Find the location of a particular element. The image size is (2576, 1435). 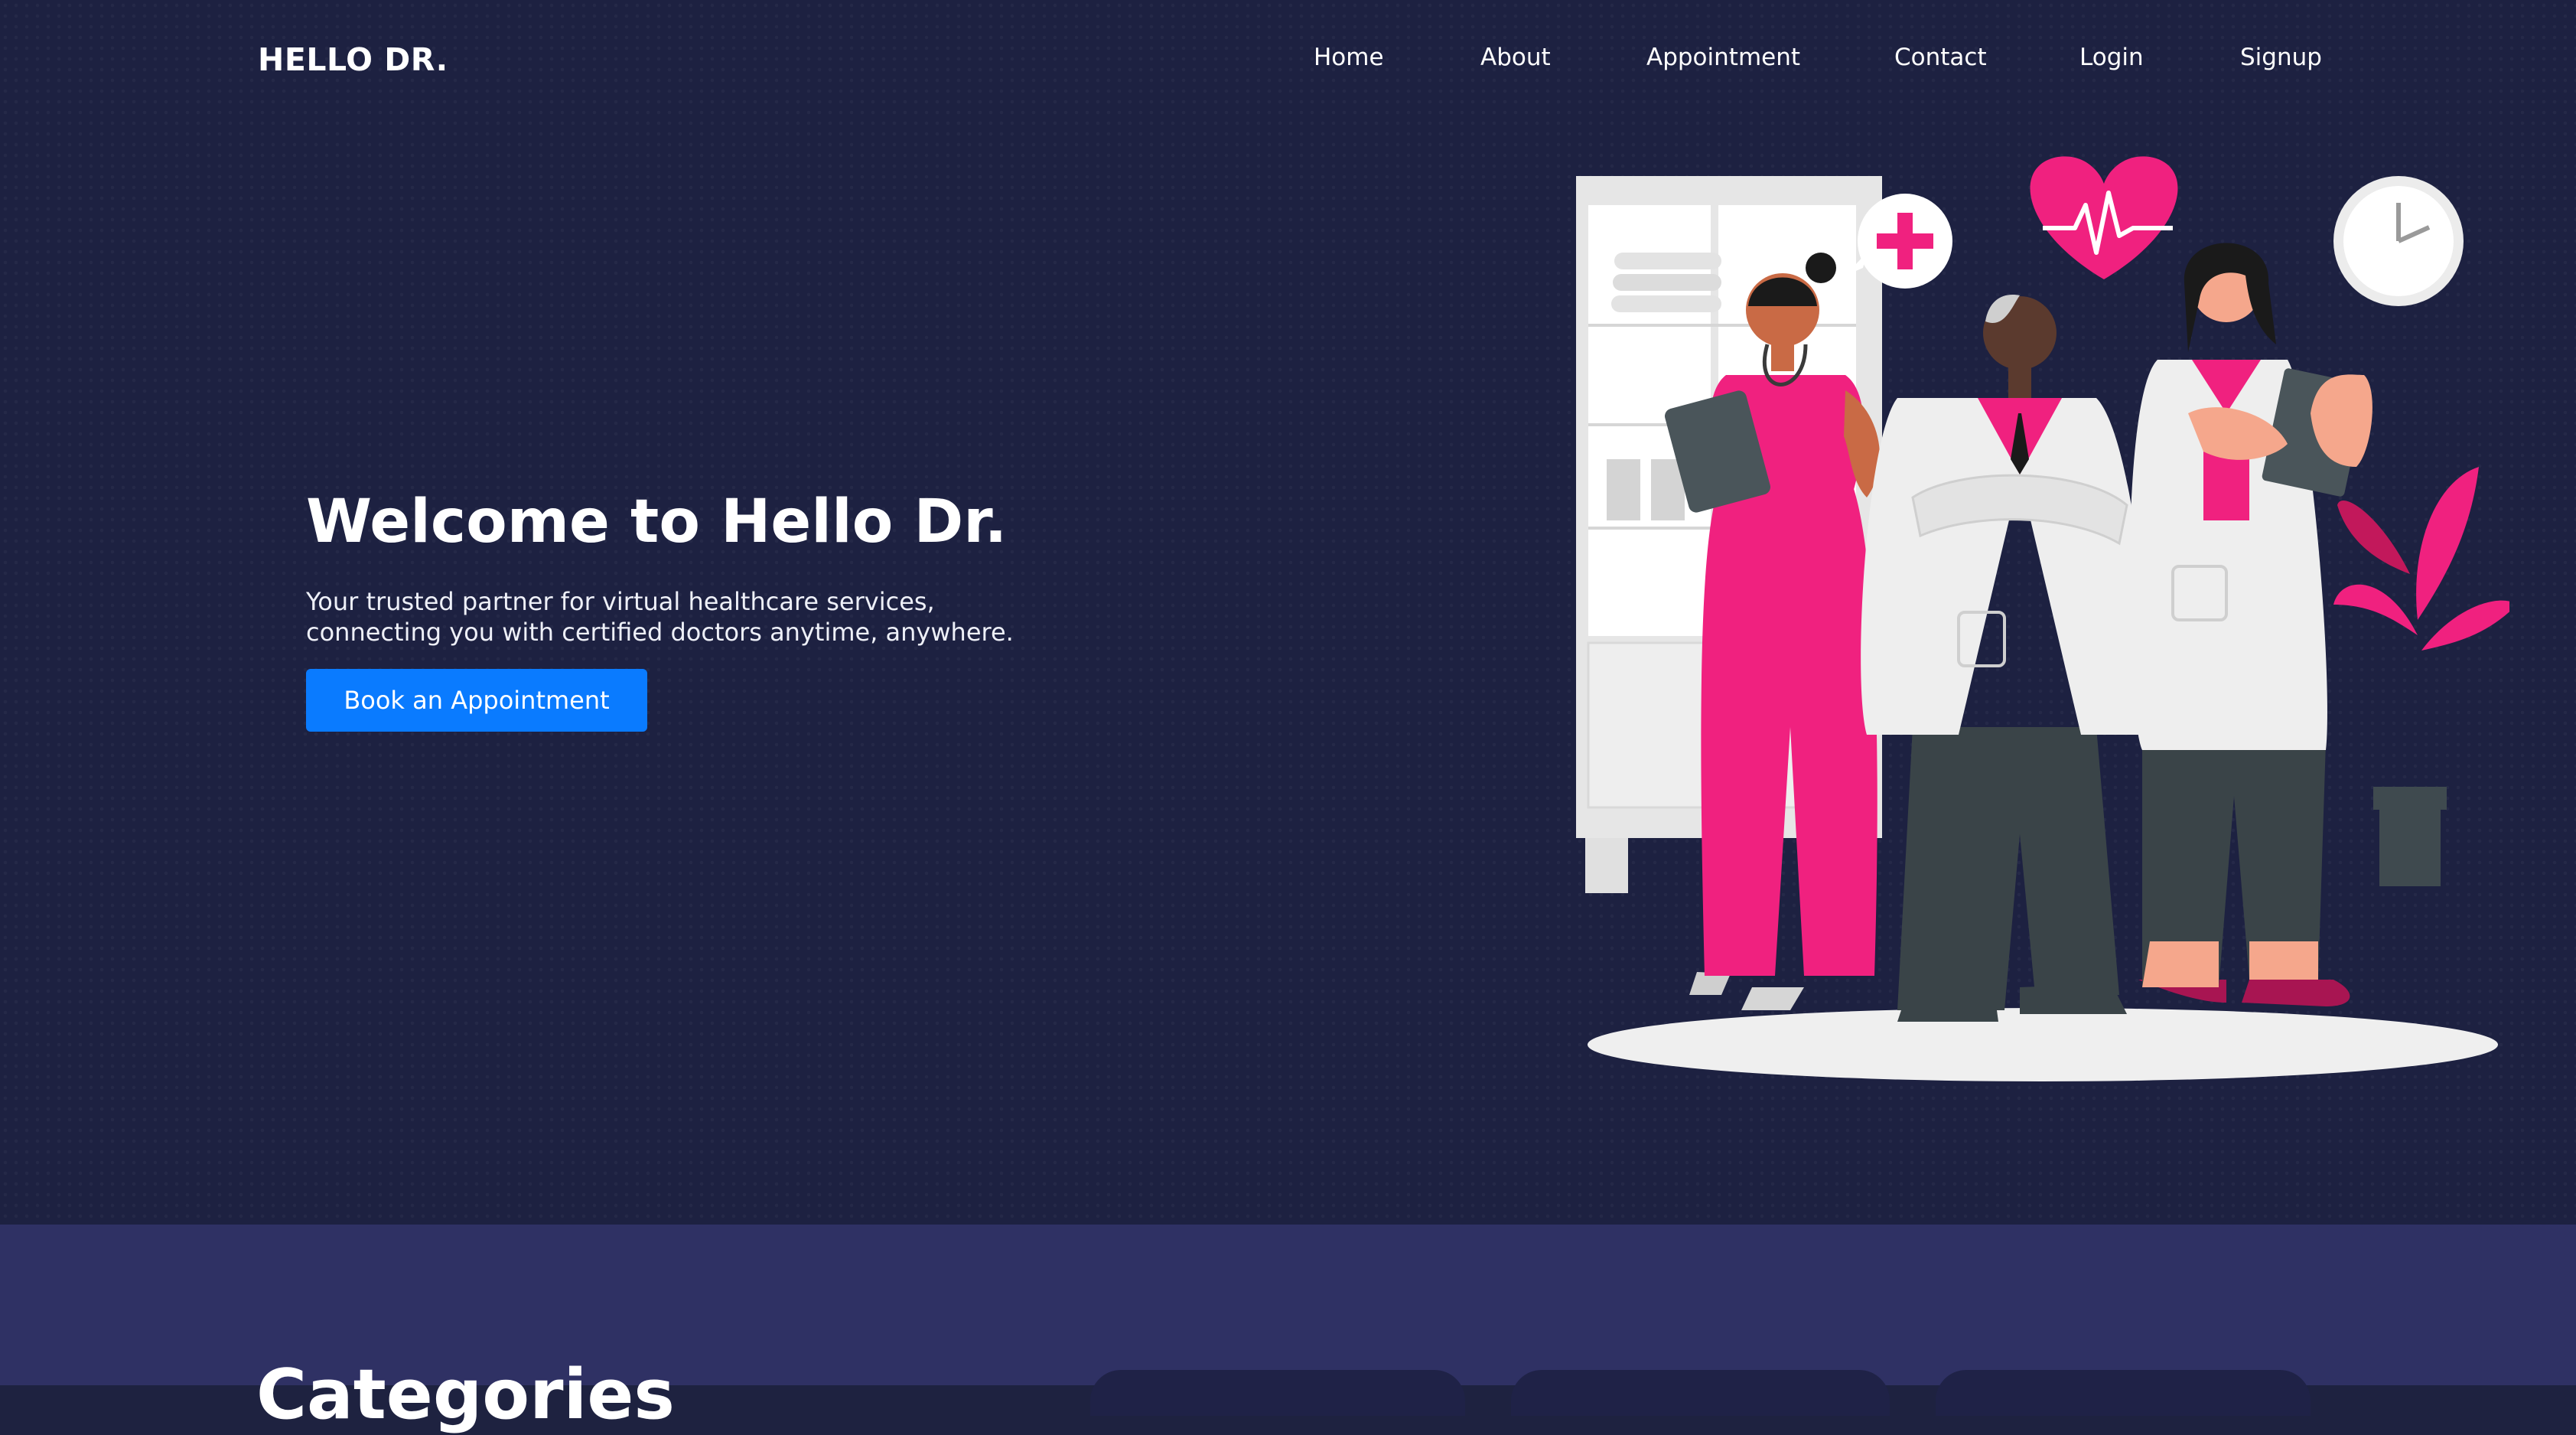

doctor-figure-female is located at coordinates (2250, 624).